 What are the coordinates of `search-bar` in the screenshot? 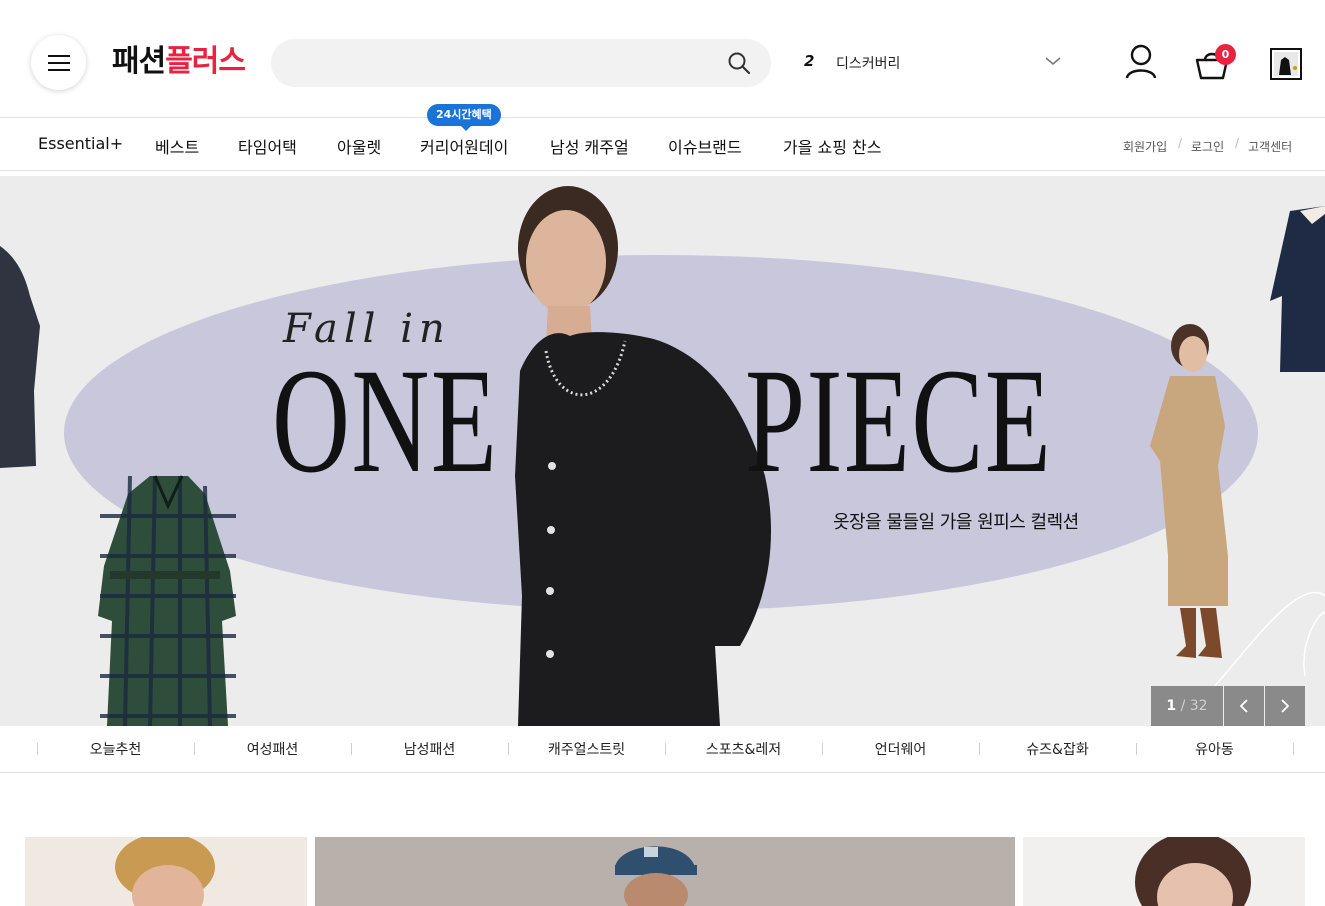 It's located at (521, 63).